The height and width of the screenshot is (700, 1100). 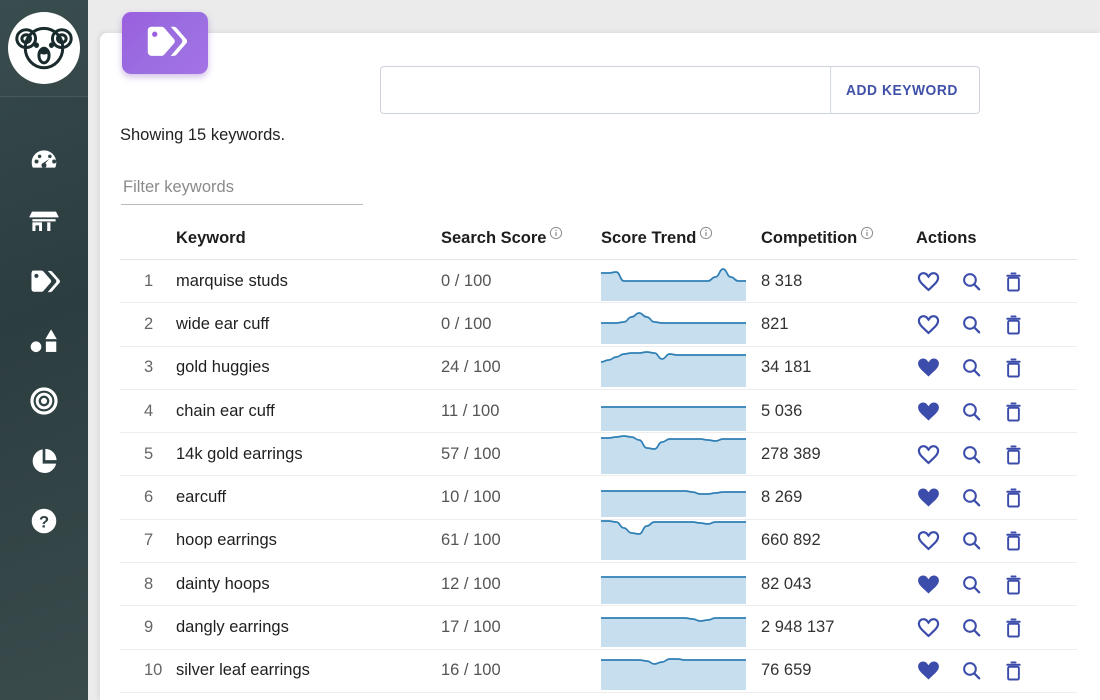 I want to click on column-header-score: Search Score, so click(x=521, y=237).